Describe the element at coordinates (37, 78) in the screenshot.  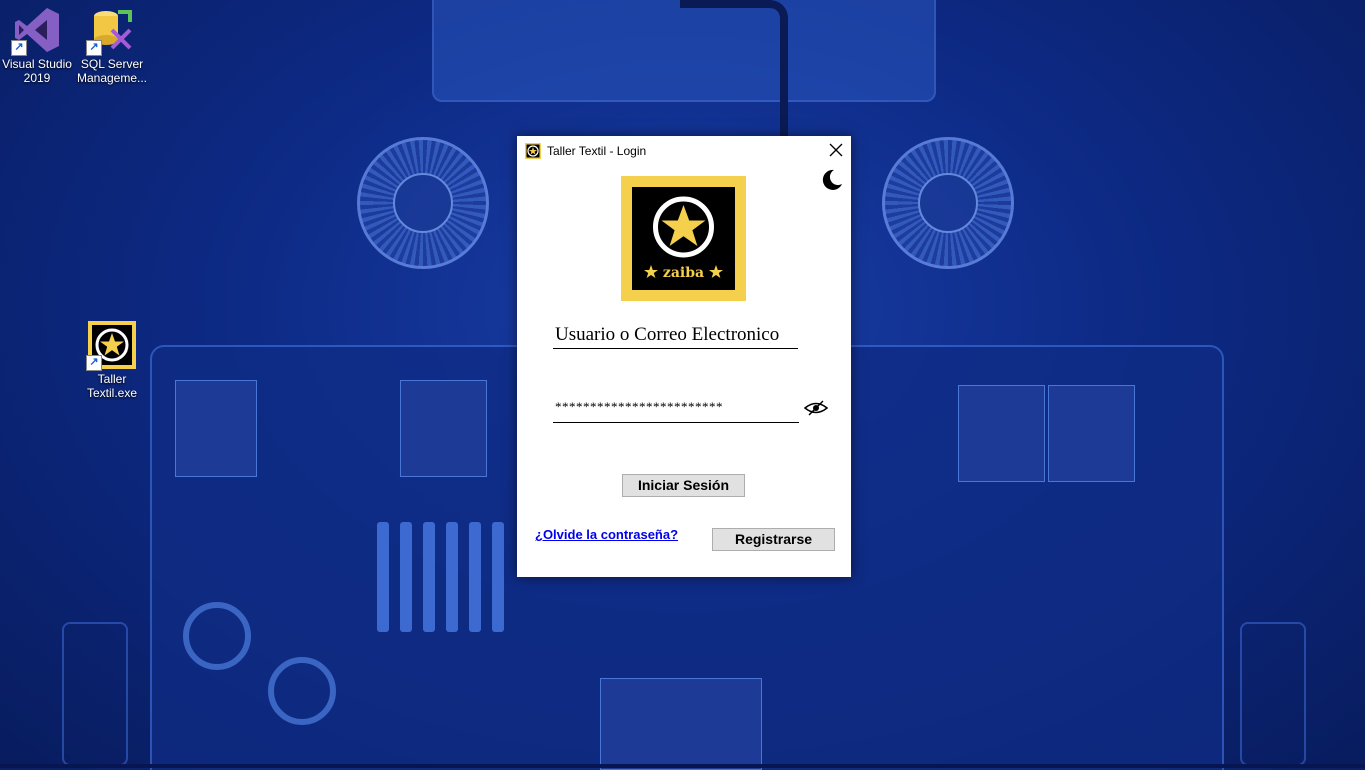
I see `desktop-icon-label: 2019` at that location.